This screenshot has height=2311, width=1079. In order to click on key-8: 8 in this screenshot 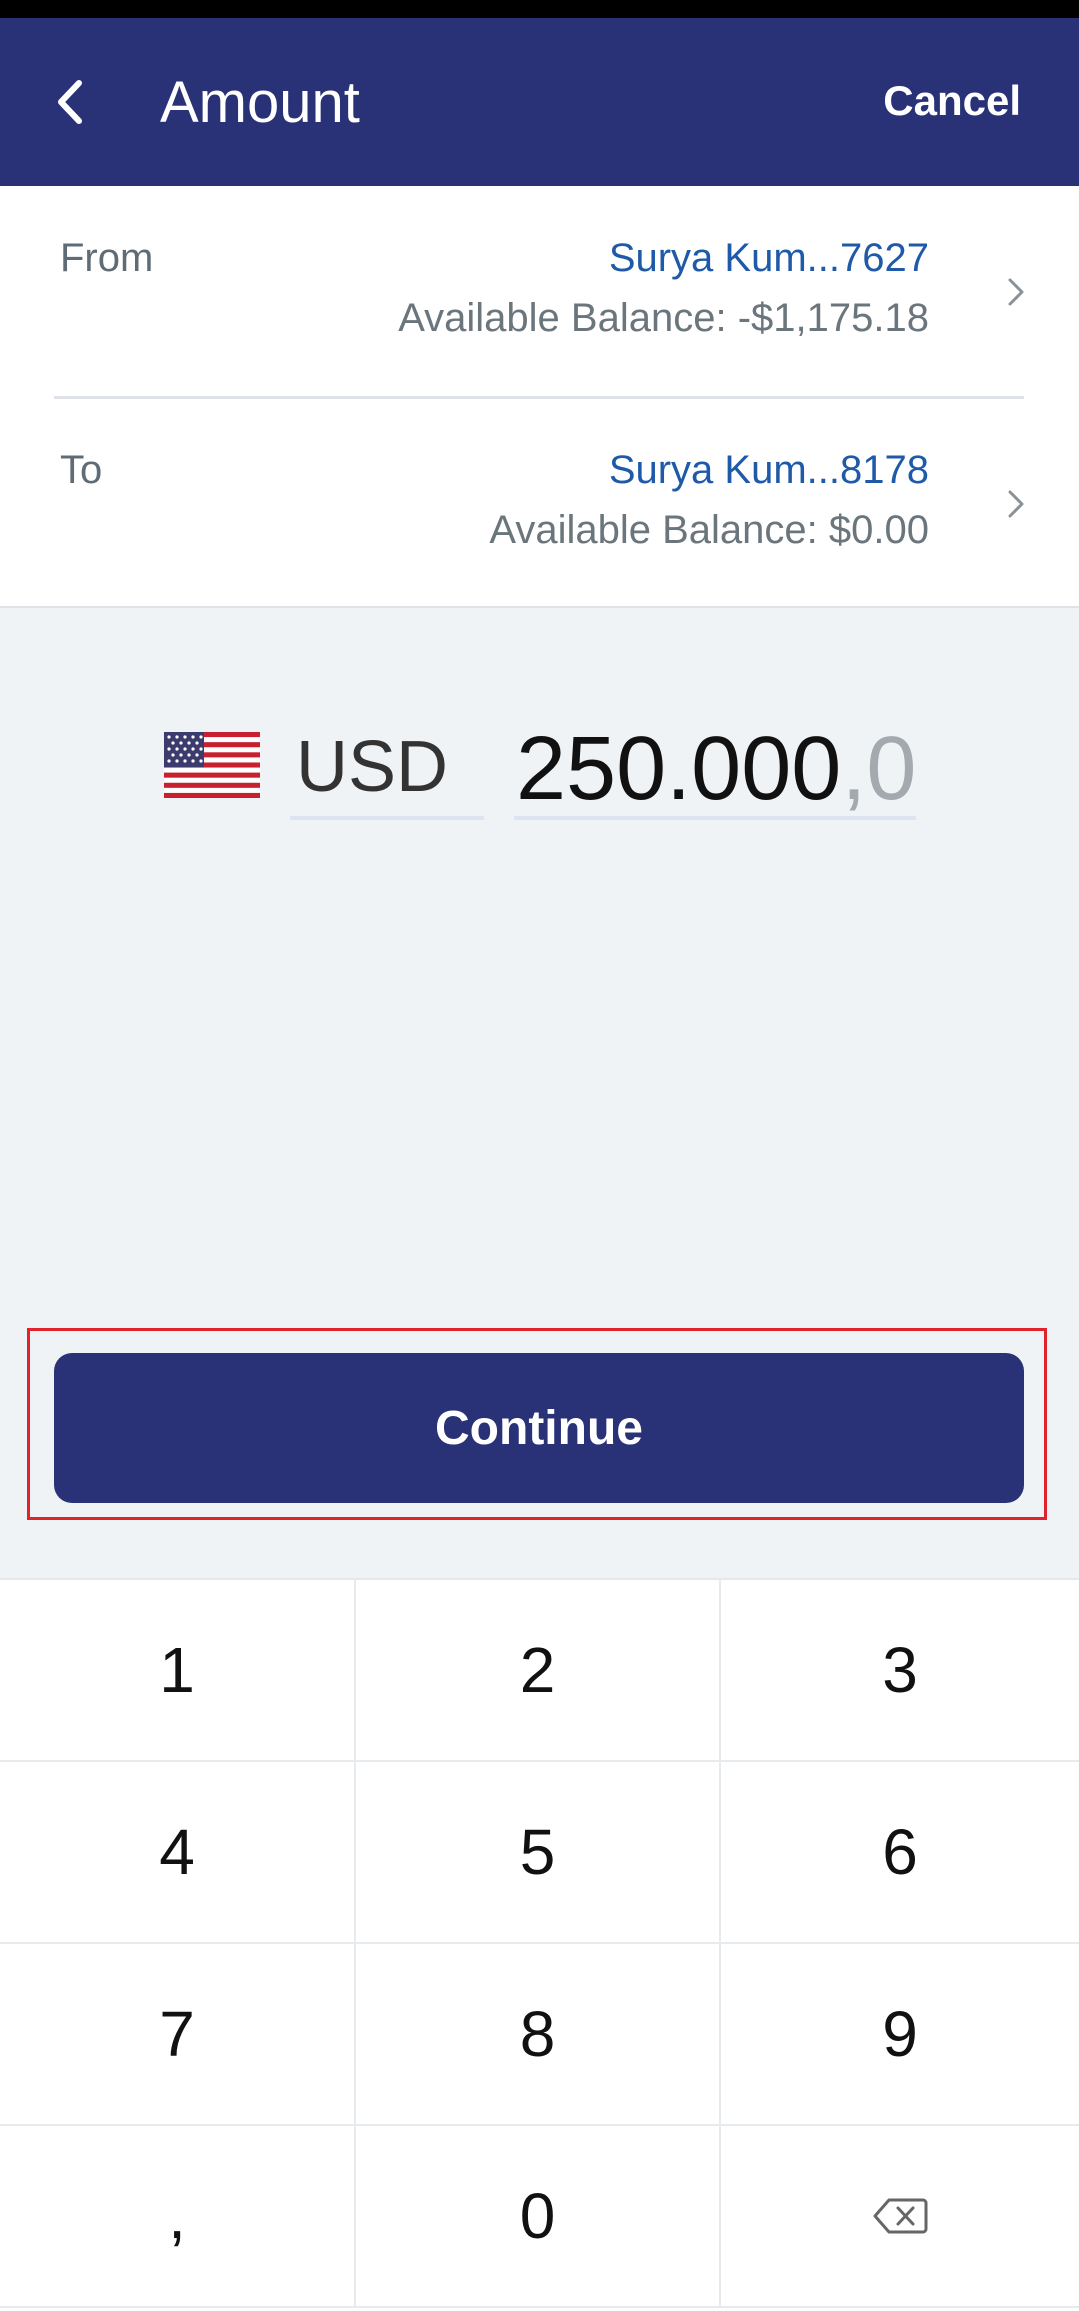, I will do `click(538, 2035)`.